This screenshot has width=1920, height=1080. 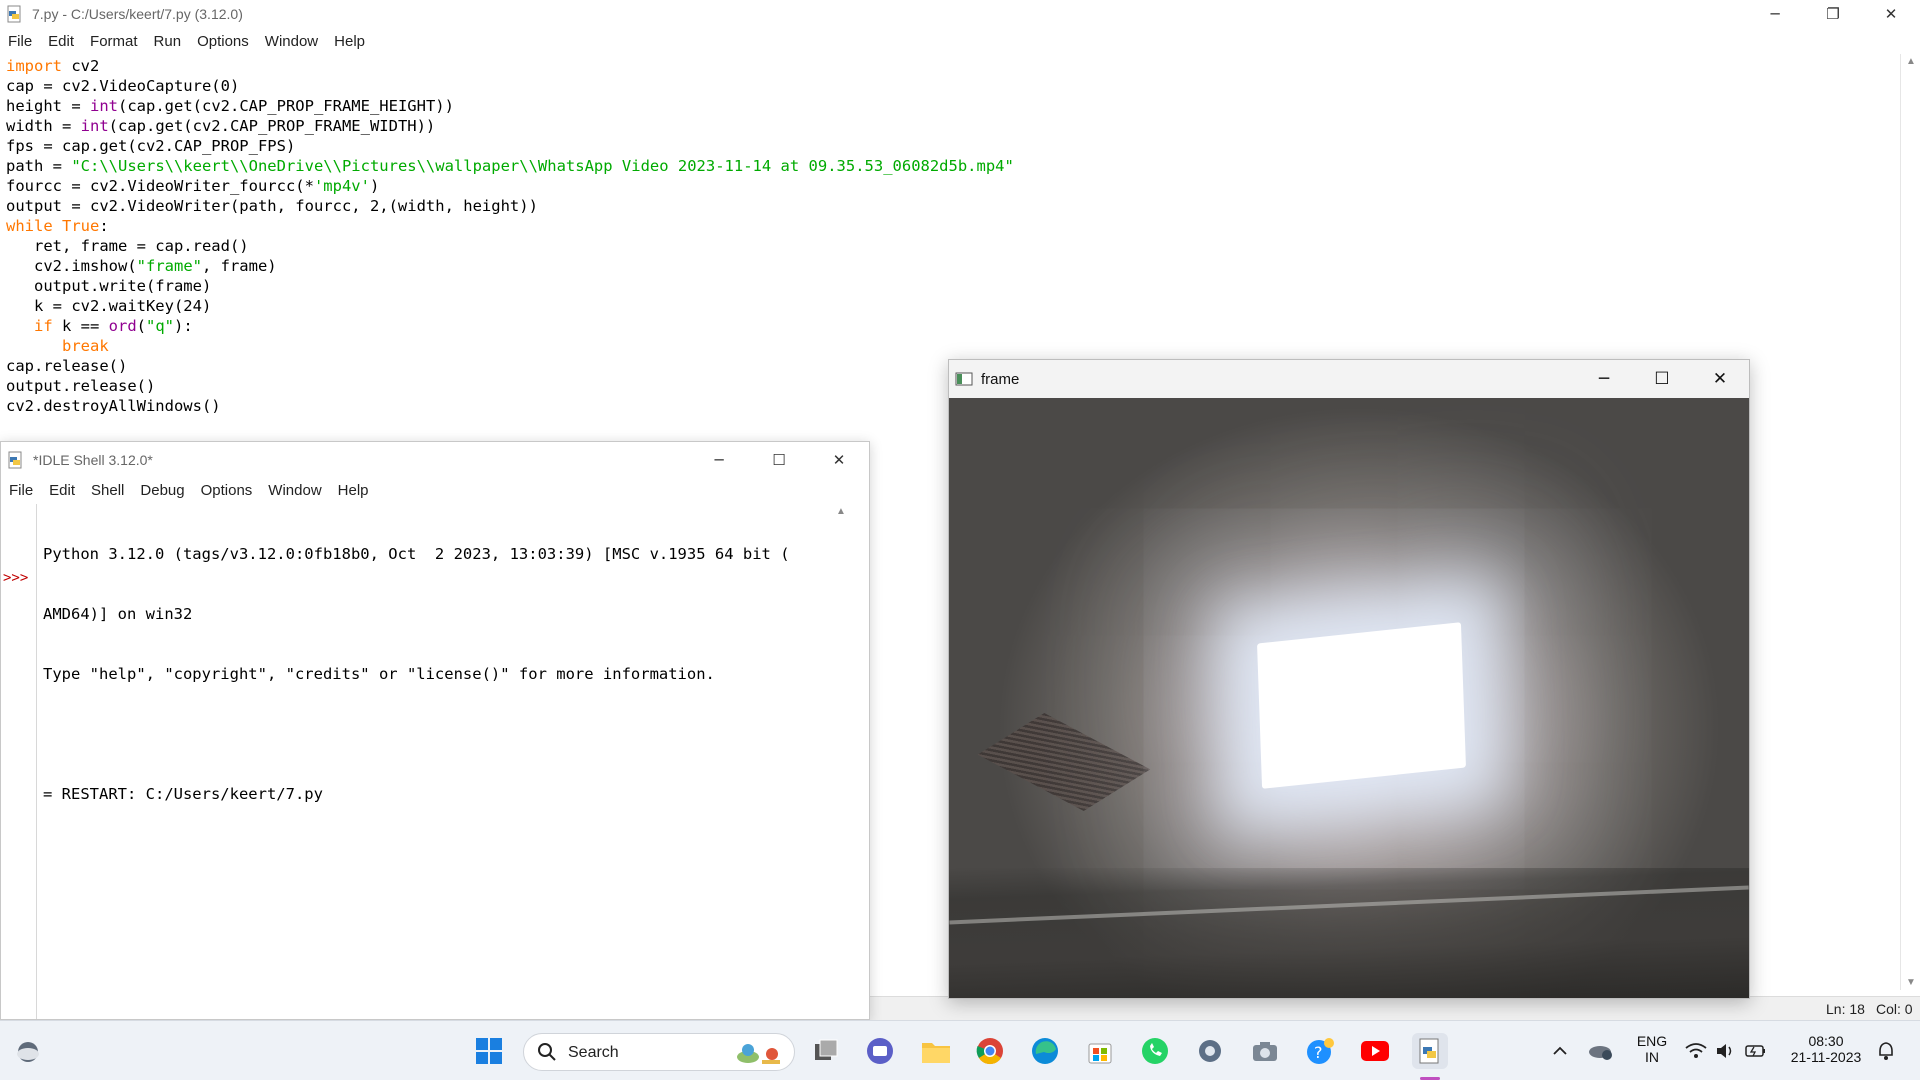 What do you see at coordinates (1349, 379) in the screenshot?
I see `frame-titlebar: frame ─ ☐ ✕` at bounding box center [1349, 379].